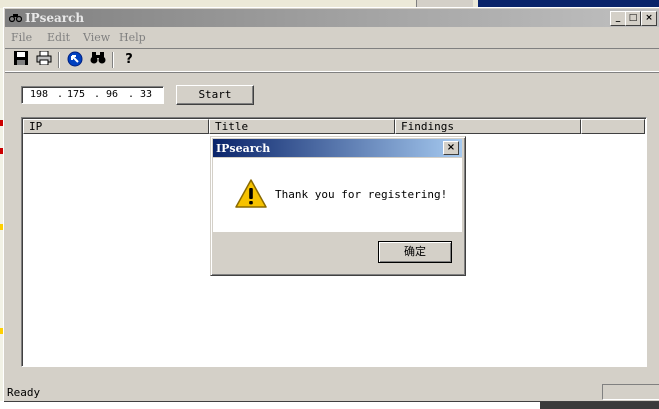  What do you see at coordinates (98, 60) in the screenshot?
I see `binoculars-icon` at bounding box center [98, 60].